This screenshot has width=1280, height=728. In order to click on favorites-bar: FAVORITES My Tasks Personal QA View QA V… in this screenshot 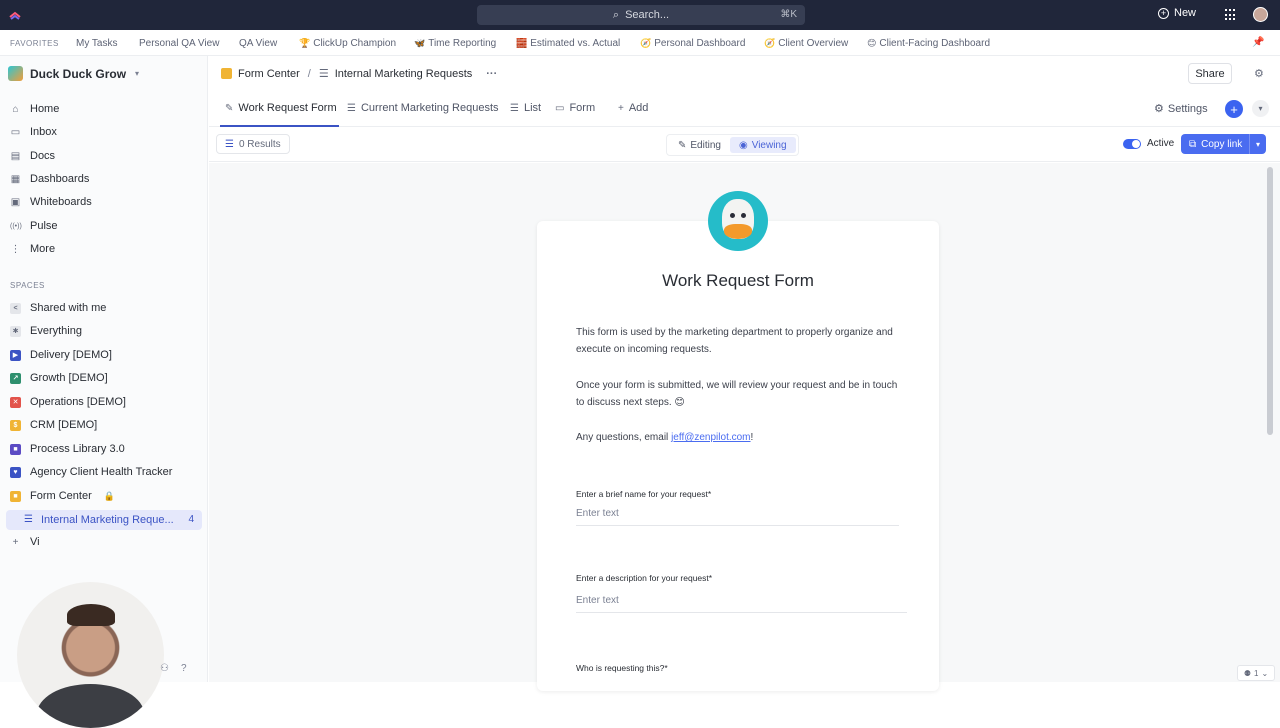, I will do `click(640, 43)`.